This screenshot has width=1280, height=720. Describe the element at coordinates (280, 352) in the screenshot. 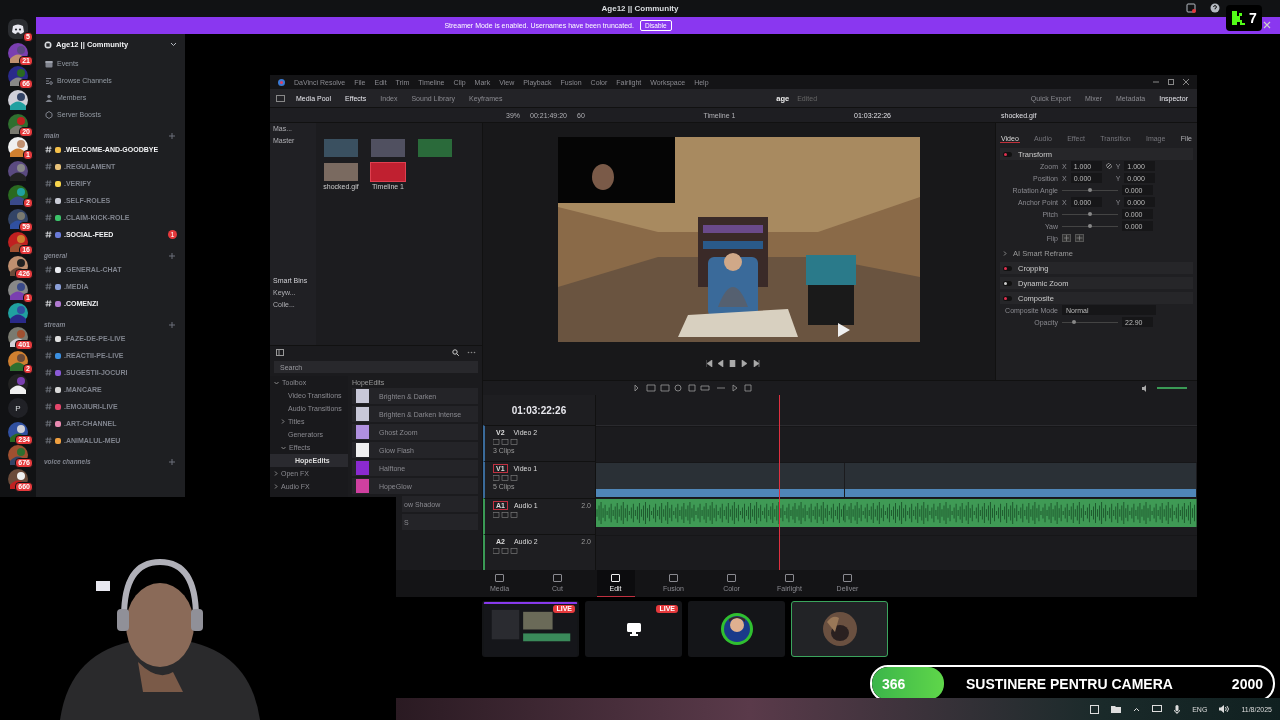

I see `sidebar-toggle-icon` at that location.